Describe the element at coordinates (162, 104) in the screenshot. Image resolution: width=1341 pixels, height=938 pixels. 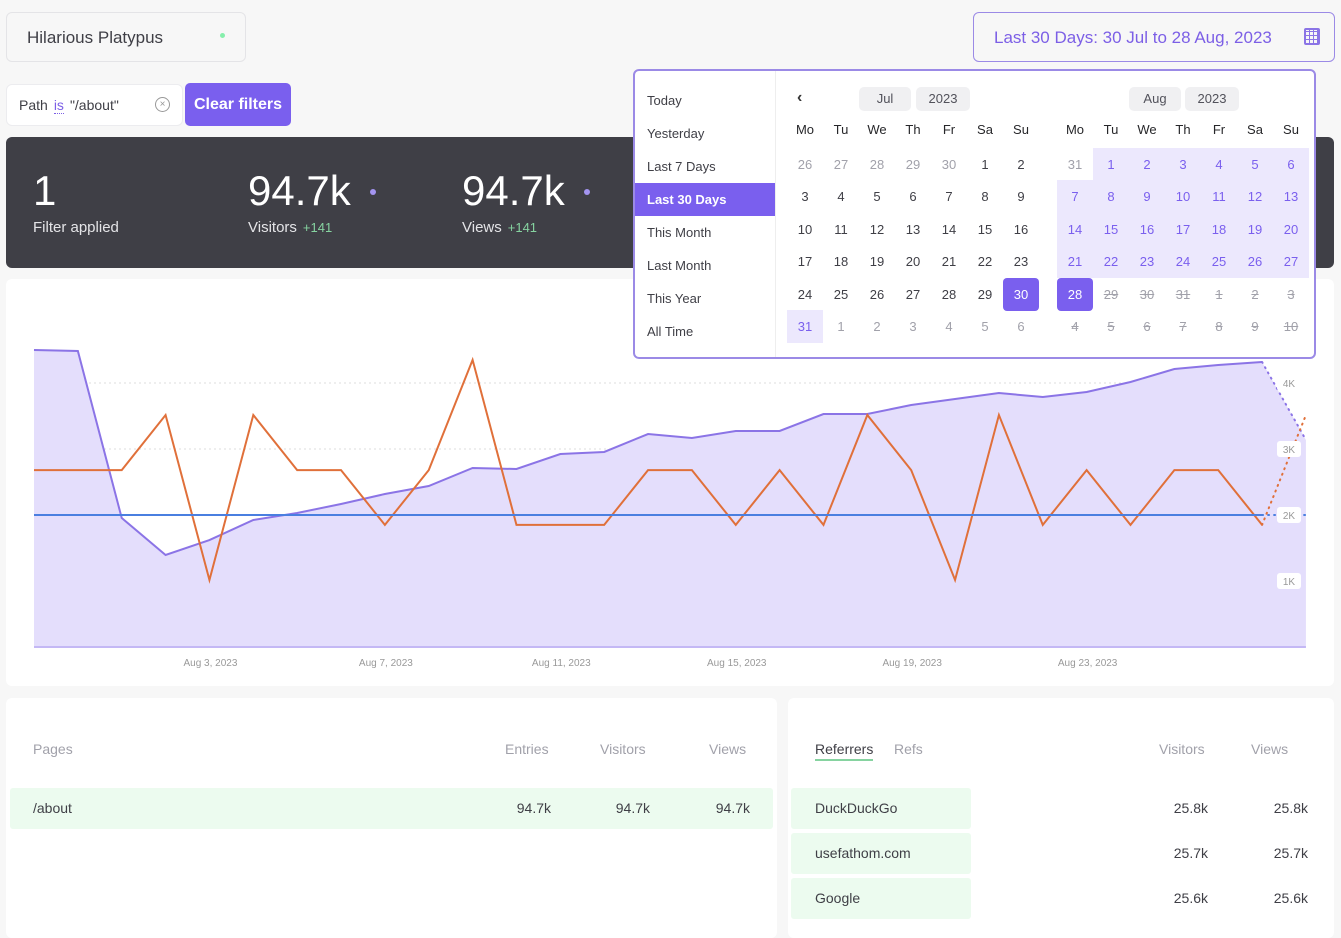
I see `remove-filter-icon: ×` at that location.